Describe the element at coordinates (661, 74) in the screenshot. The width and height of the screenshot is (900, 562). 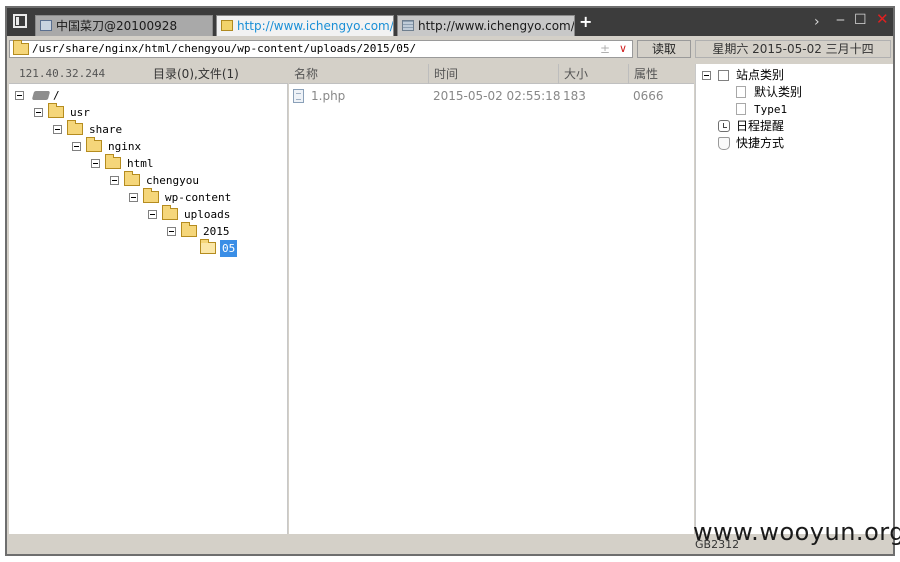
I see `column-attr: 属性` at that location.